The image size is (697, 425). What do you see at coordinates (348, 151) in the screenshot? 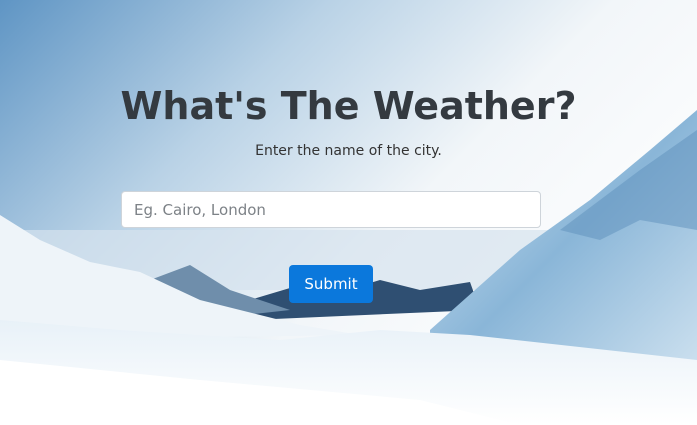
I see `page-subtitle: Enter the name of the city.` at bounding box center [348, 151].